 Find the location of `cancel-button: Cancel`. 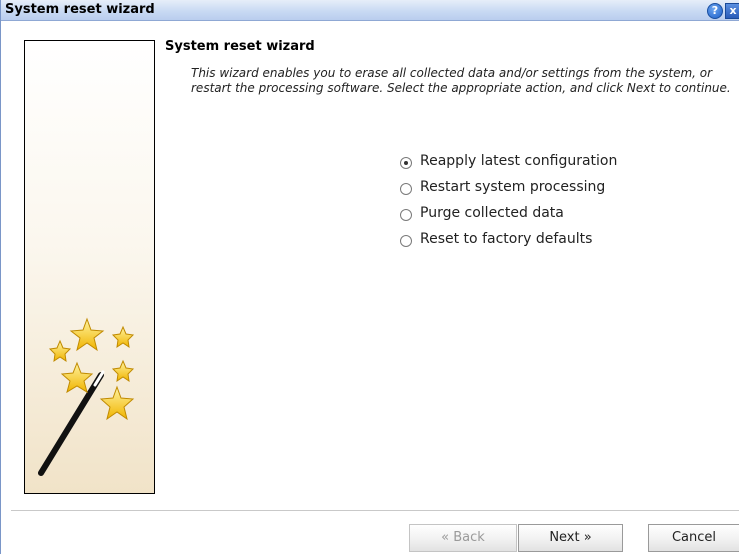

cancel-button: Cancel is located at coordinates (693, 538).